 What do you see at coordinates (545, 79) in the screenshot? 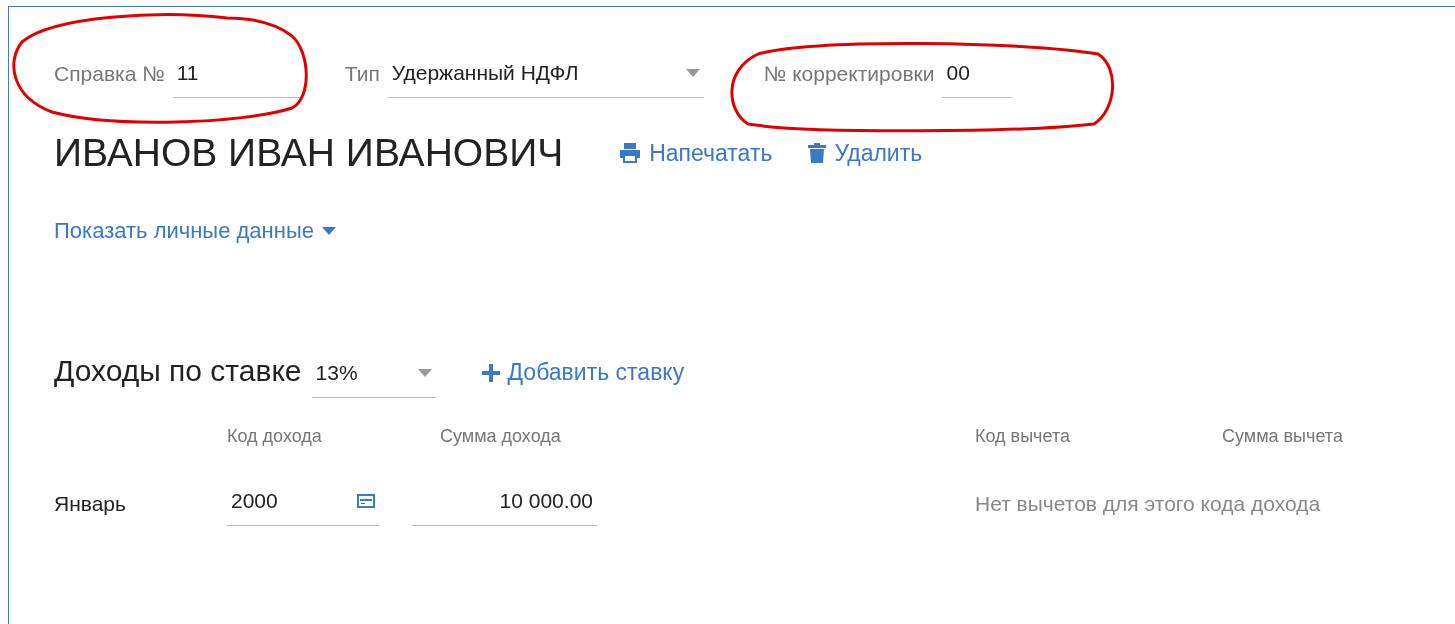
I see `type-dropdown: Удержанный НДФЛ` at bounding box center [545, 79].